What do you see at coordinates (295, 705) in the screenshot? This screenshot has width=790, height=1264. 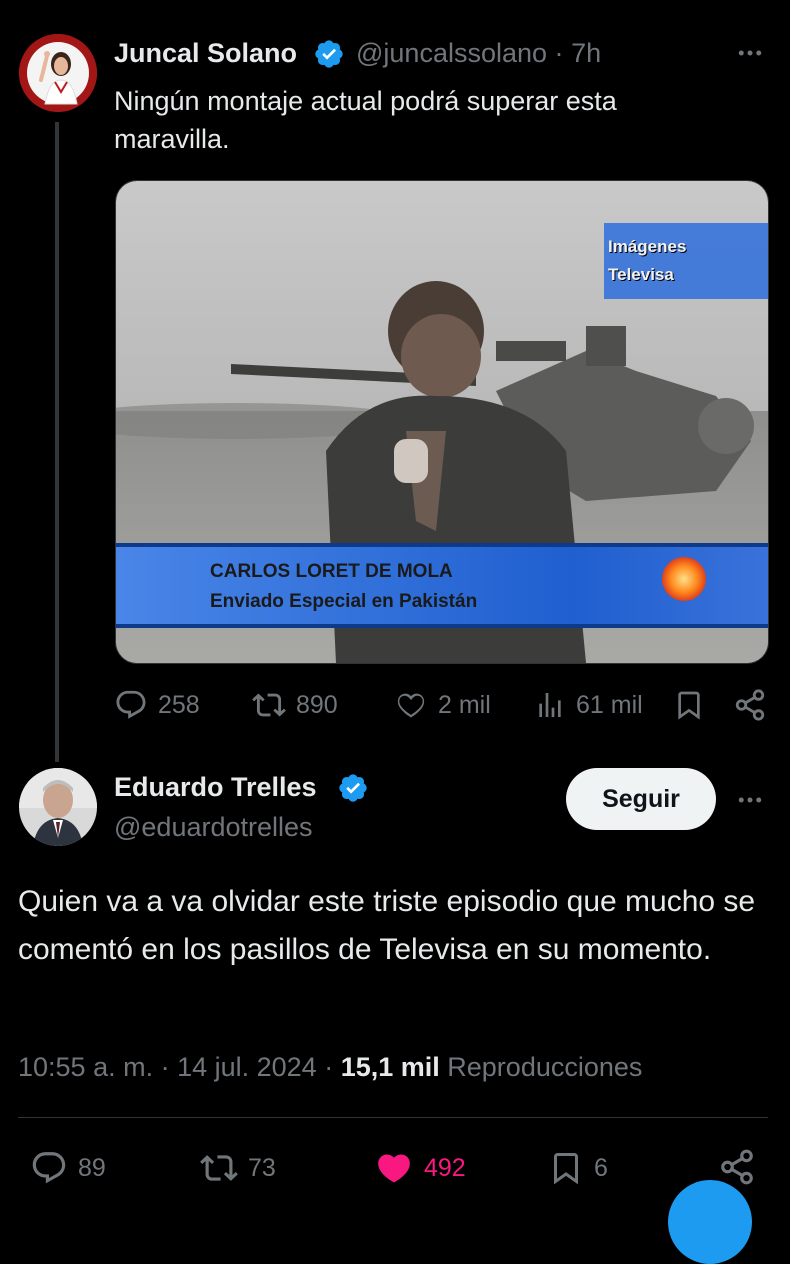 I see `retweet-button: 890` at bounding box center [295, 705].